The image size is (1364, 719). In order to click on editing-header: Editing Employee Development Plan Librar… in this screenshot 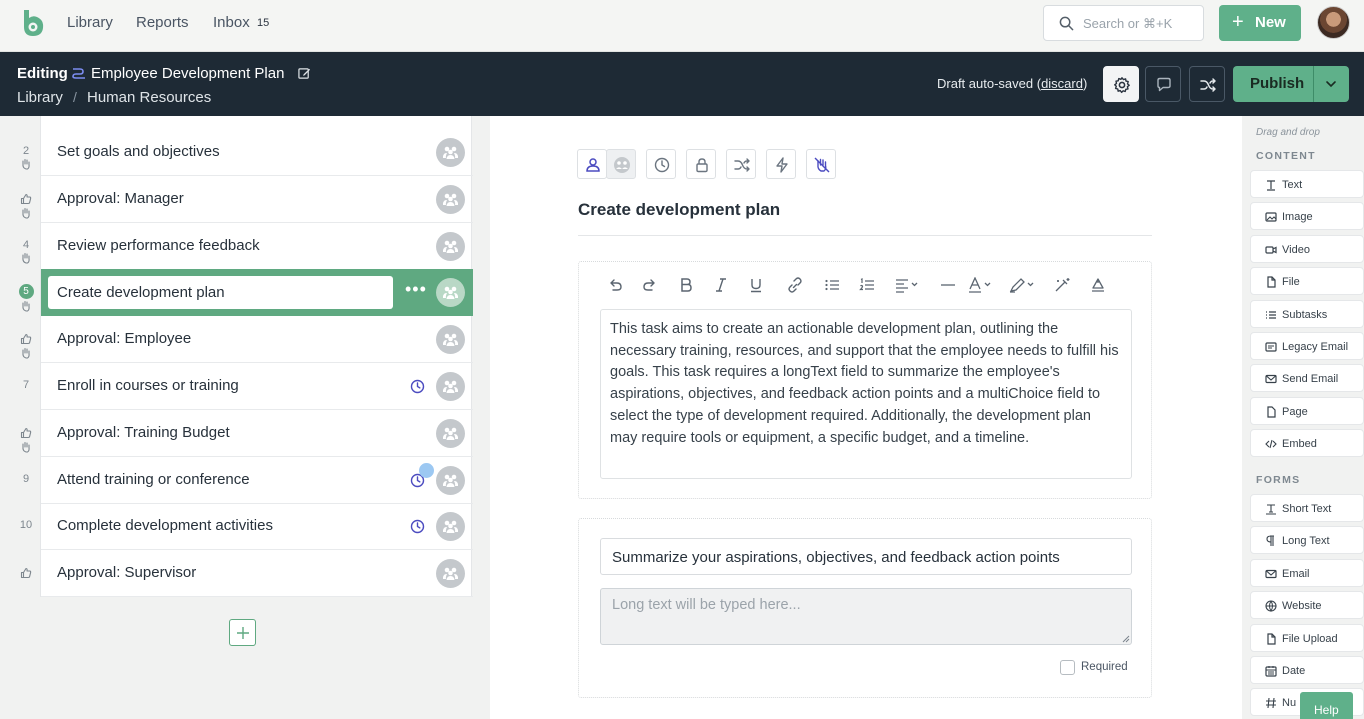, I will do `click(682, 84)`.